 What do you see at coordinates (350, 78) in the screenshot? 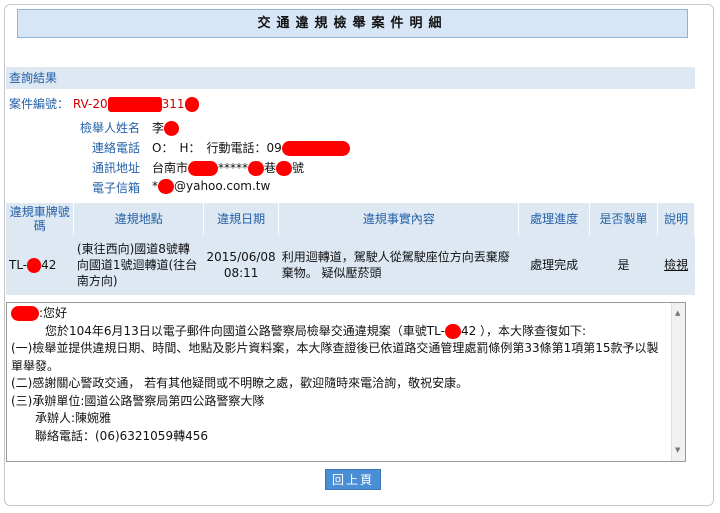
I see `section-title: 查詢結果` at bounding box center [350, 78].